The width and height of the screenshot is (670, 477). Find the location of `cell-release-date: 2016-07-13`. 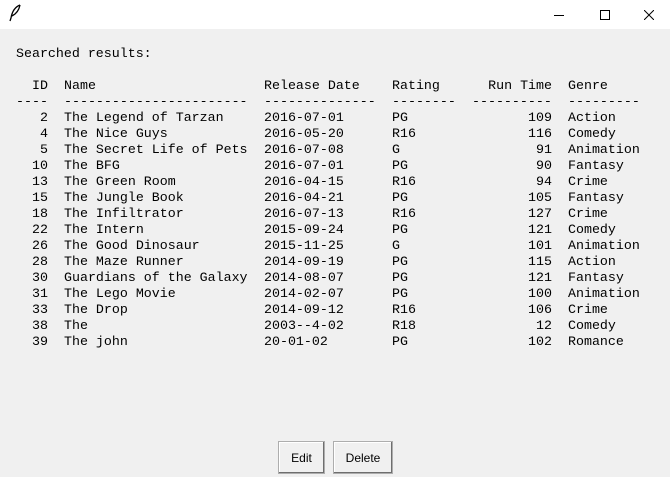

cell-release-date: 2016-07-13 is located at coordinates (304, 213).